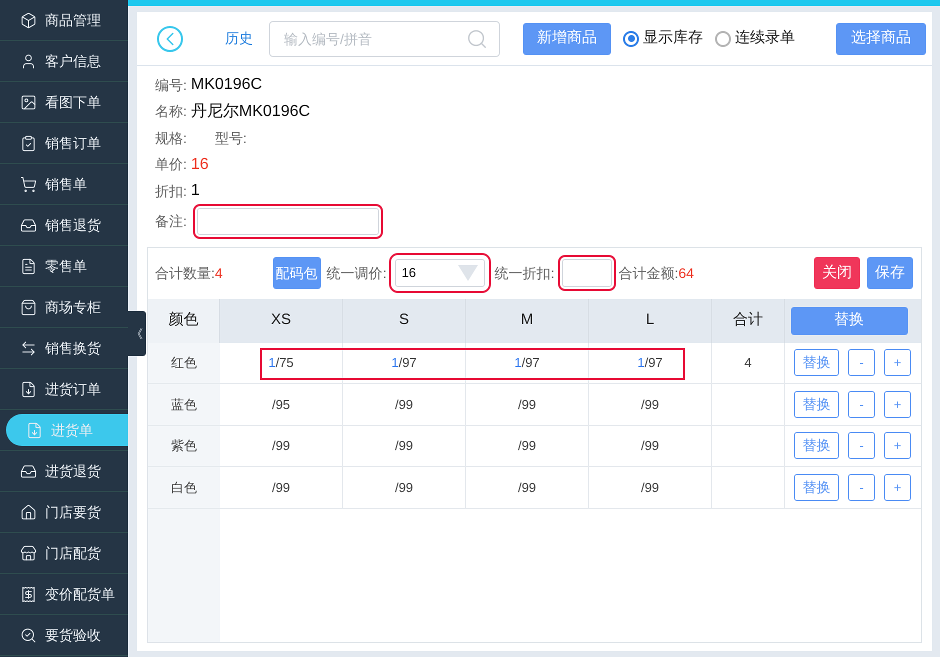 This screenshot has height=657, width=940. Describe the element at coordinates (656, 273) in the screenshot. I see `total-amount: 合计金额:64` at that location.